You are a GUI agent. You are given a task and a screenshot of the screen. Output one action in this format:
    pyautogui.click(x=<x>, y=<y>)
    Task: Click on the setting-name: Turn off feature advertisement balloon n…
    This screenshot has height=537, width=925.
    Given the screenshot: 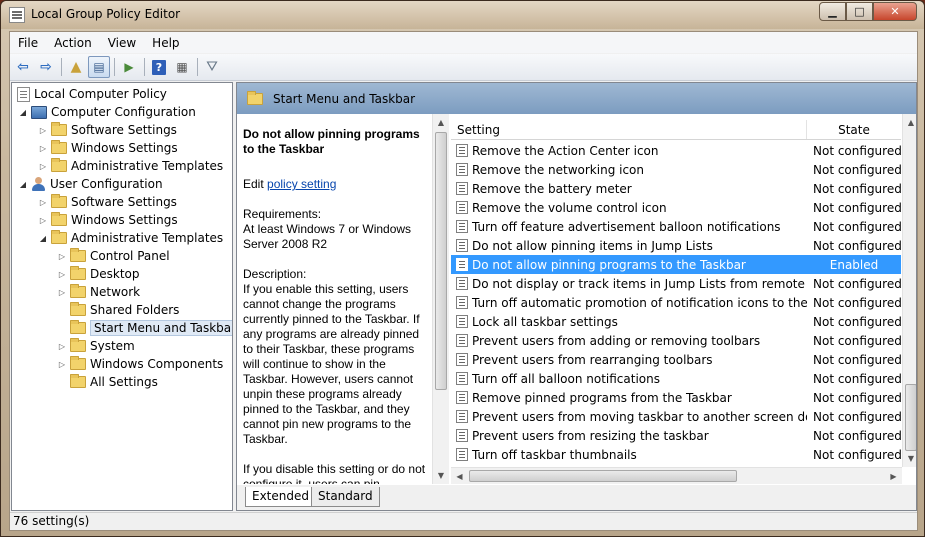 What is the action you would take?
    pyautogui.click(x=626, y=226)
    